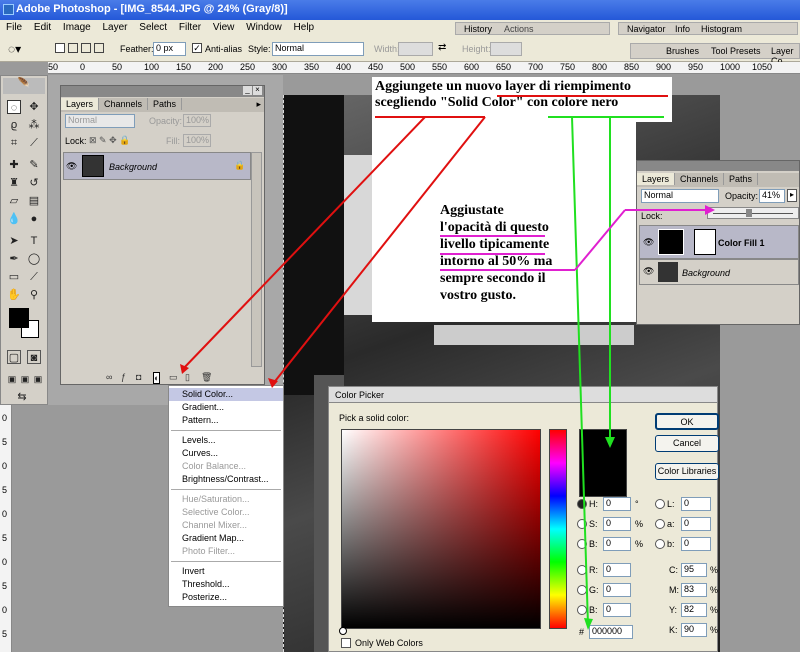 Image resolution: width=800 pixels, height=652 pixels. What do you see at coordinates (12, 379) in the screenshot?
I see `screen-mode-1-icon: ▣` at bounding box center [12, 379].